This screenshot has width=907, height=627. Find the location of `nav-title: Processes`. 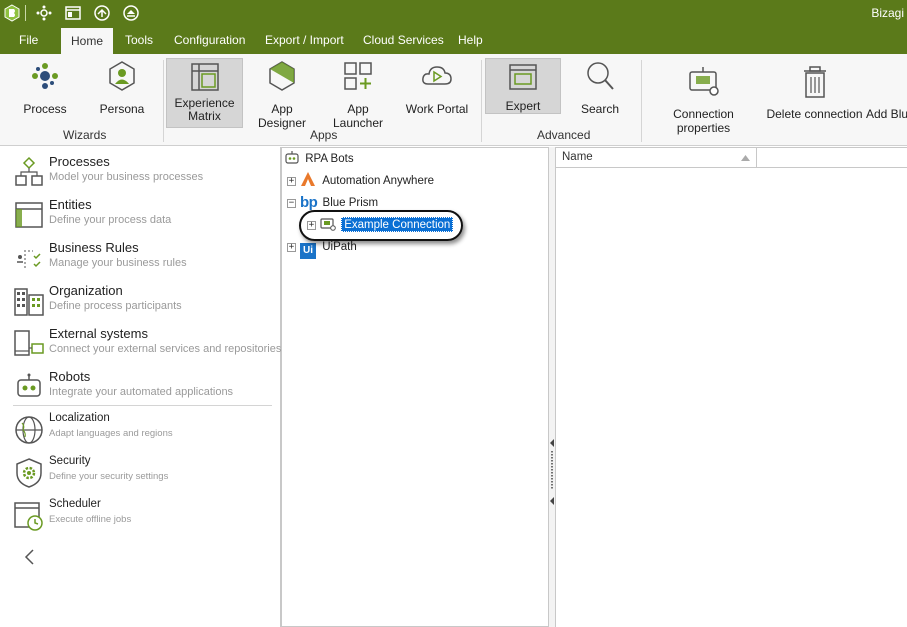

nav-title: Processes is located at coordinates (79, 161).